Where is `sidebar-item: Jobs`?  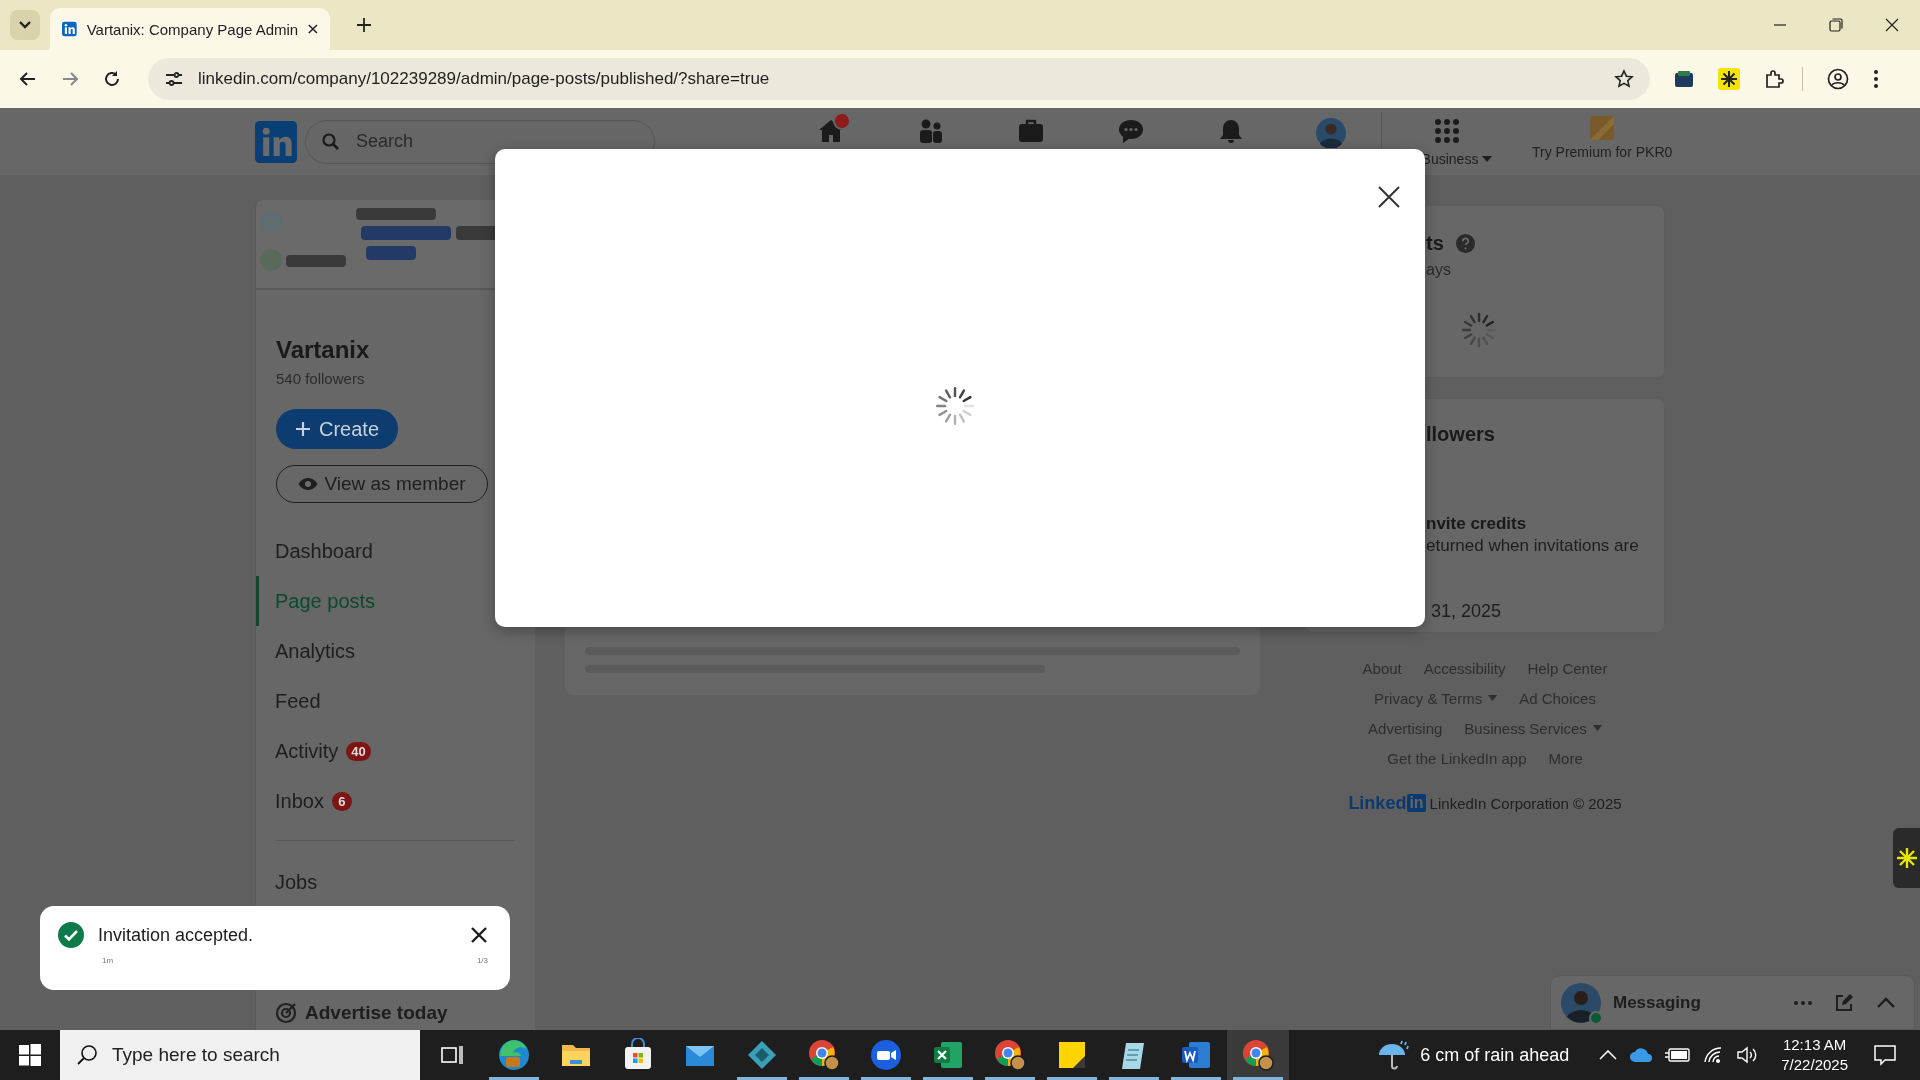
sidebar-item: Jobs is located at coordinates (296, 882).